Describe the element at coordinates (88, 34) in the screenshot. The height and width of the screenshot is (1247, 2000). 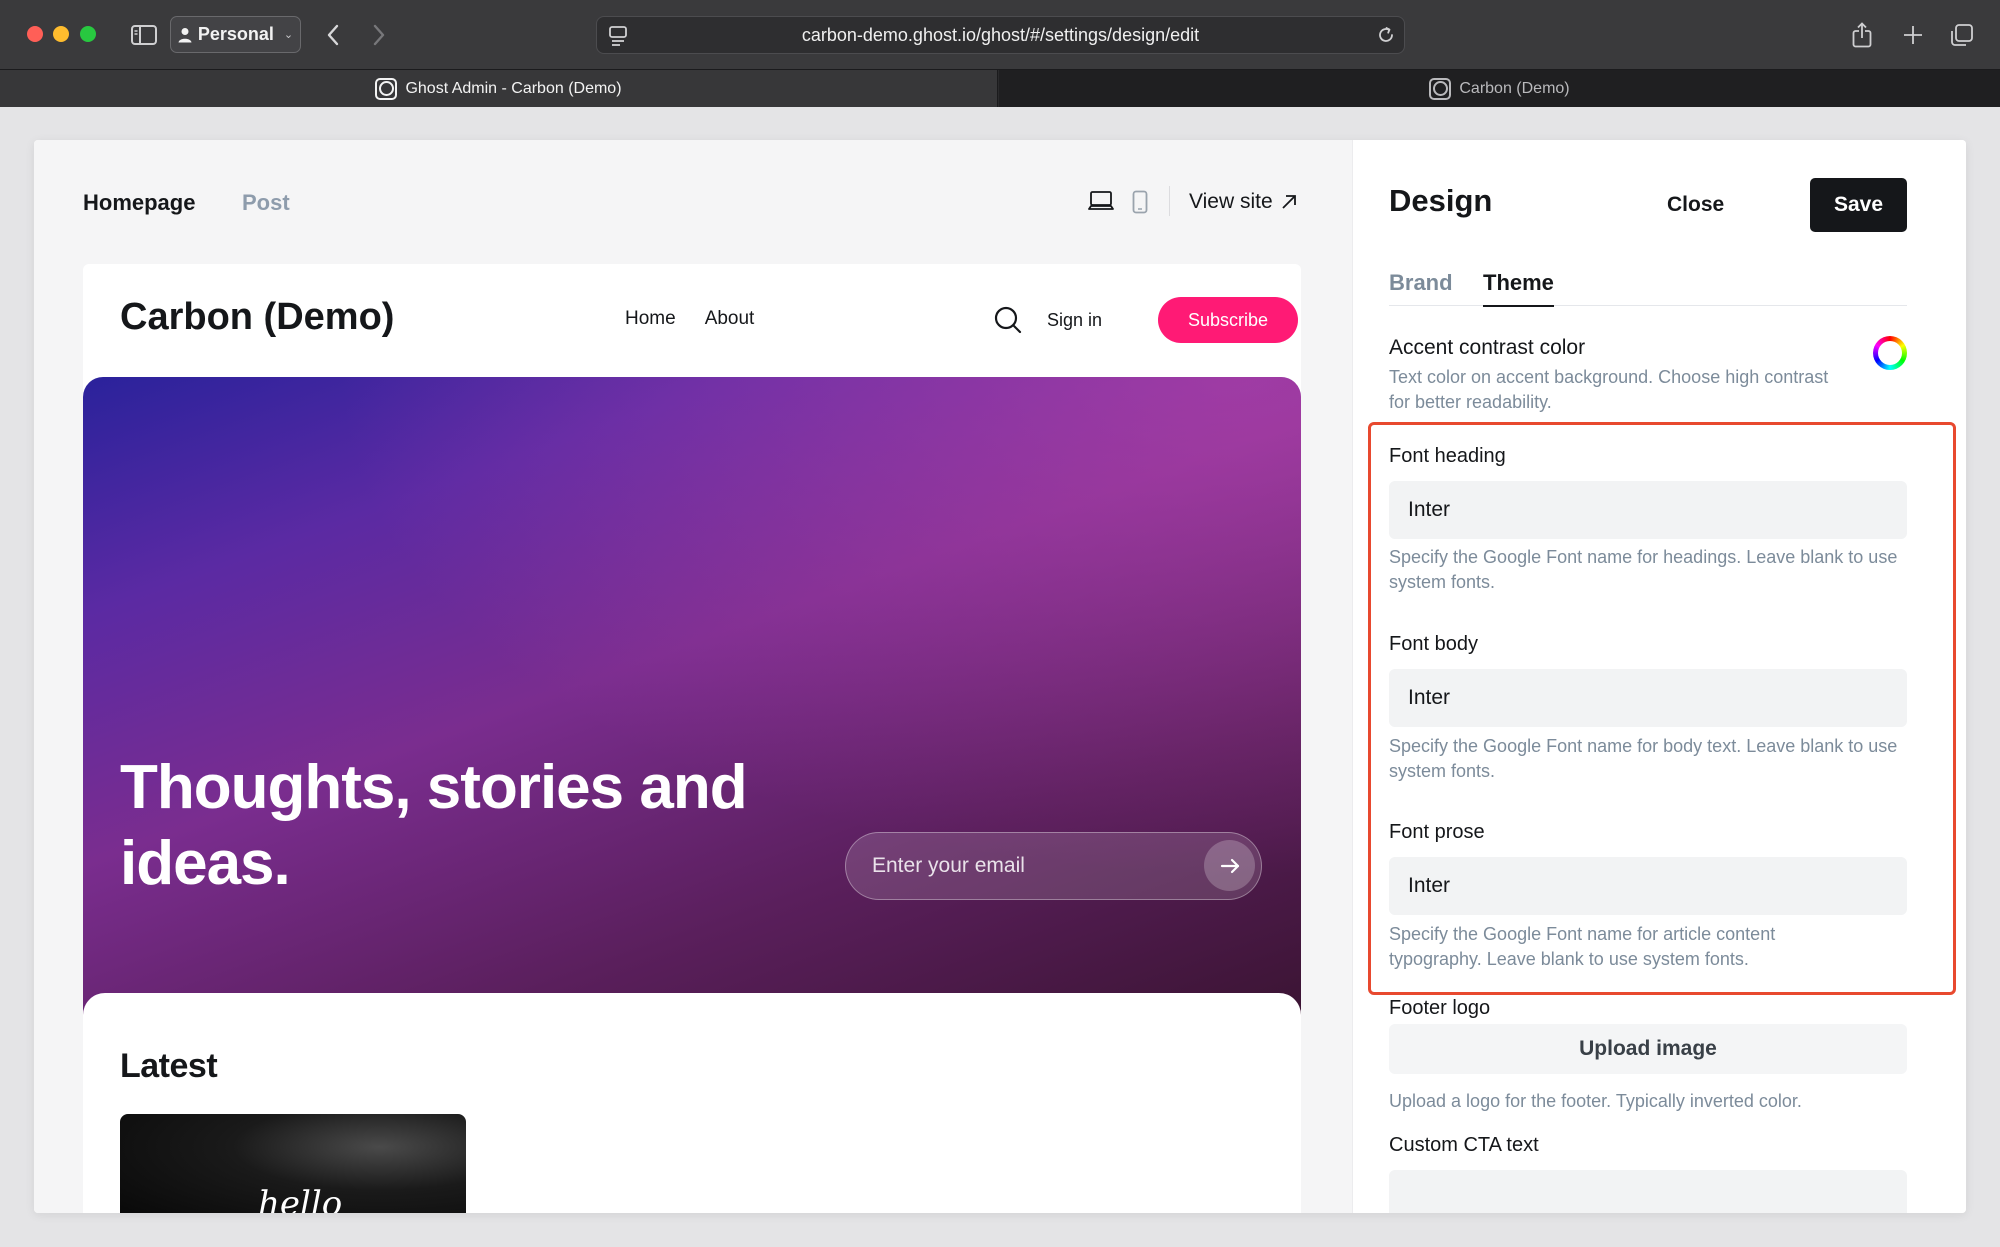
I see `zoom-window-button` at that location.